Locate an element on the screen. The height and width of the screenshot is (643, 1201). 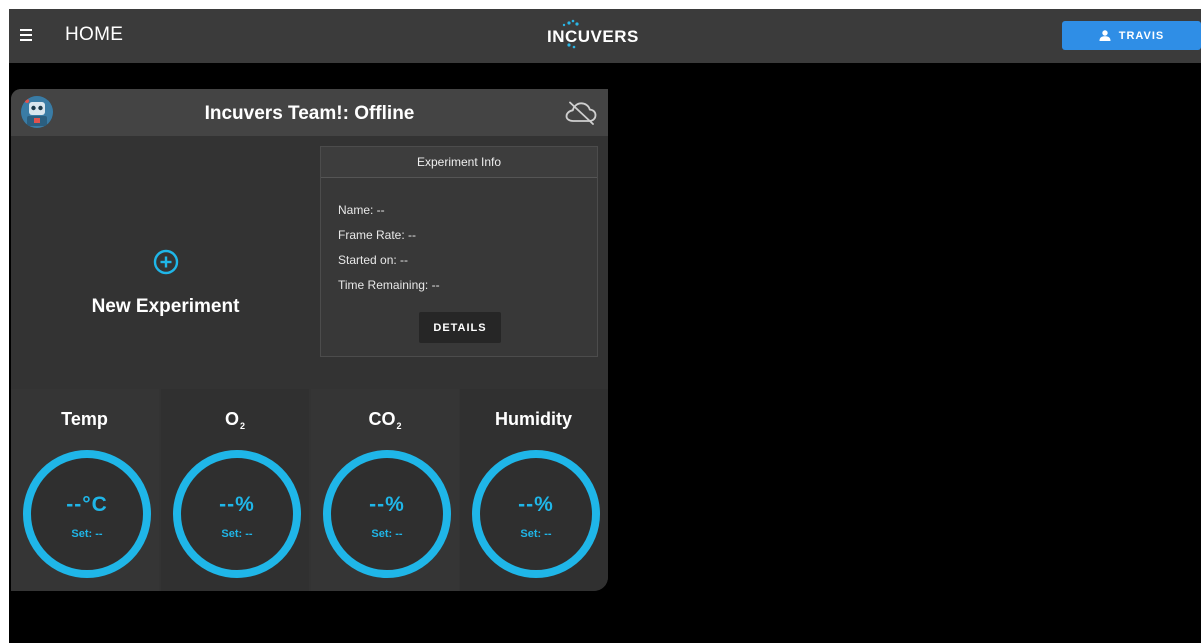
device-title: Incuvers Team!: Offline is located at coordinates (309, 113).